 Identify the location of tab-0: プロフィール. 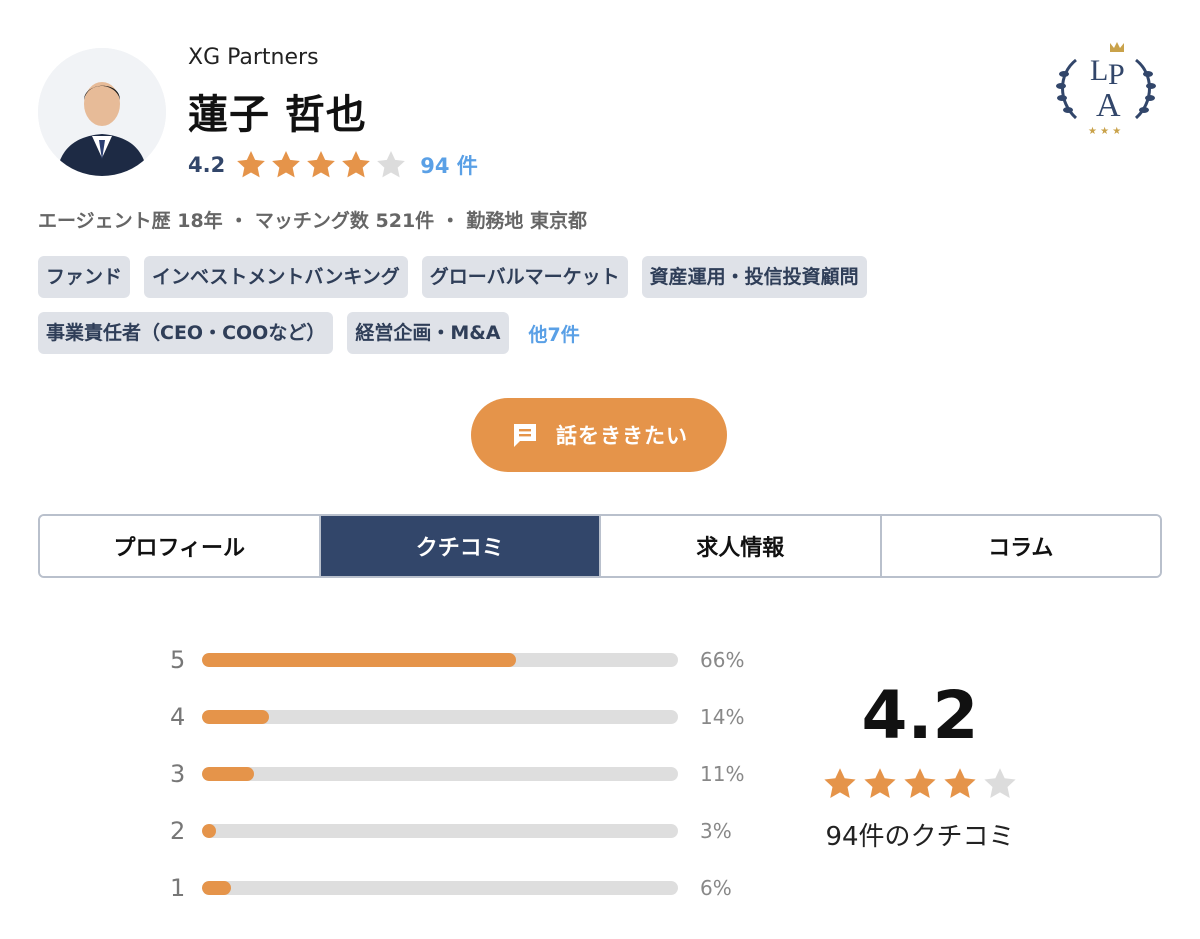
(180, 546).